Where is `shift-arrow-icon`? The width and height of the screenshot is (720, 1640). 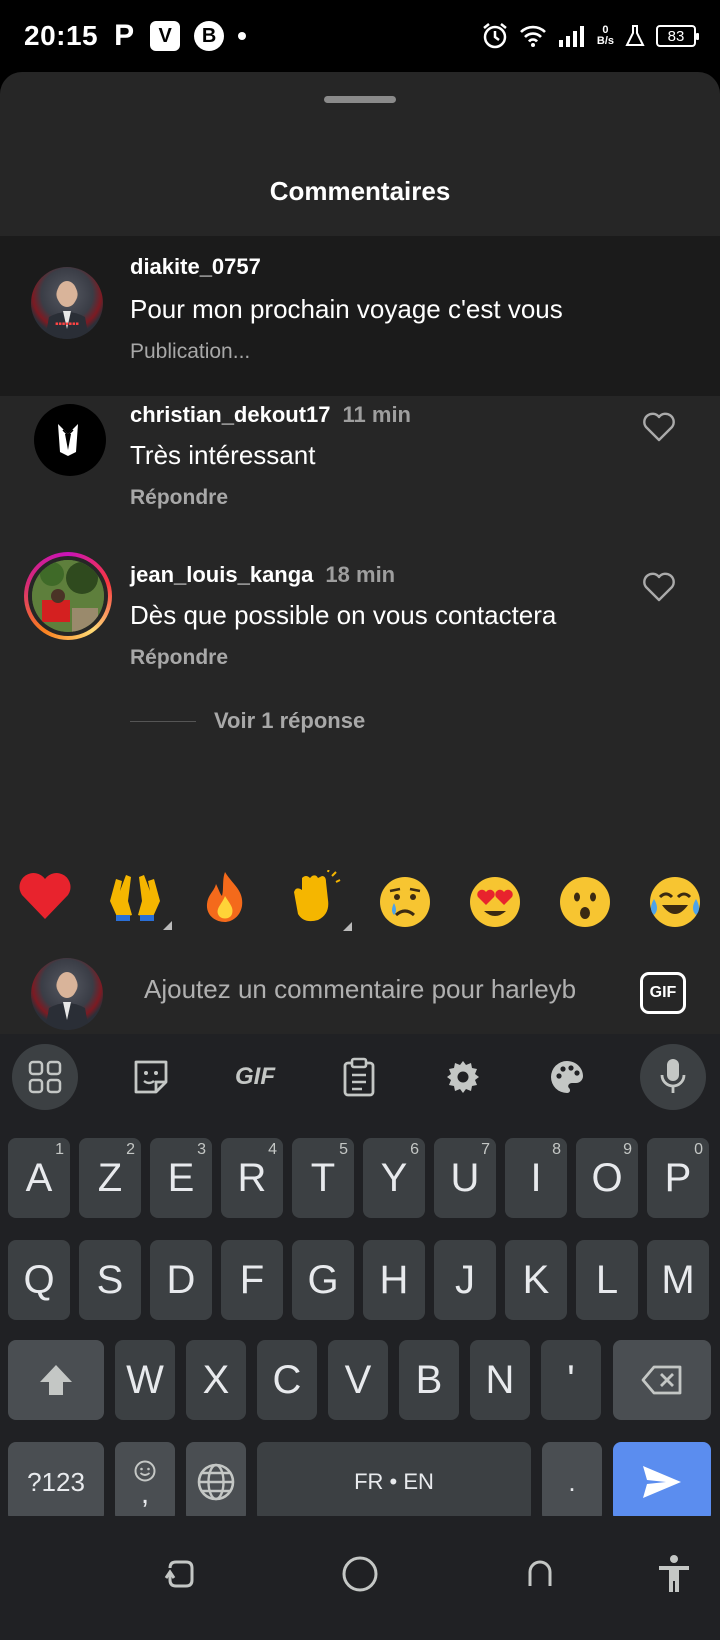
shift-arrow-icon is located at coordinates (56, 1380).